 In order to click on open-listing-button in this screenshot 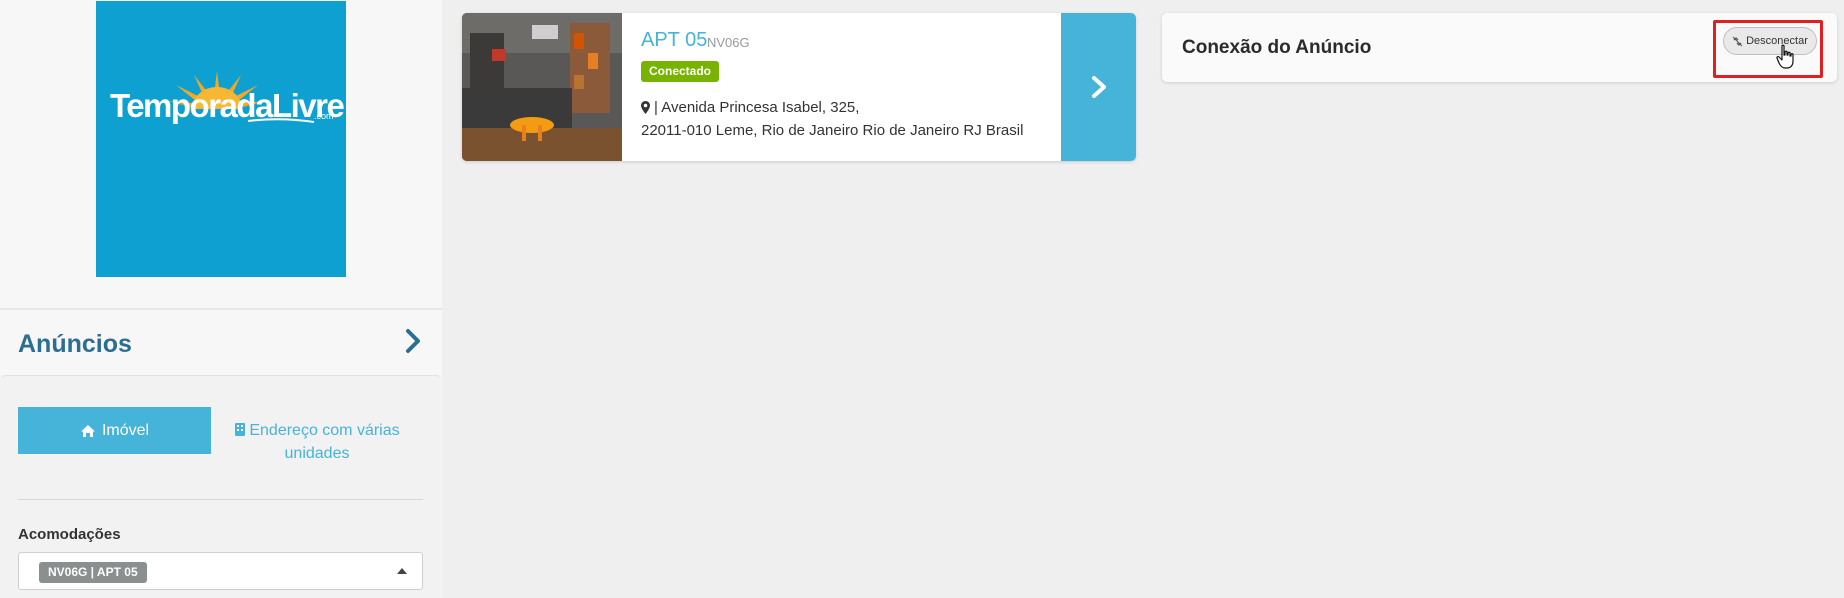, I will do `click(1098, 87)`.